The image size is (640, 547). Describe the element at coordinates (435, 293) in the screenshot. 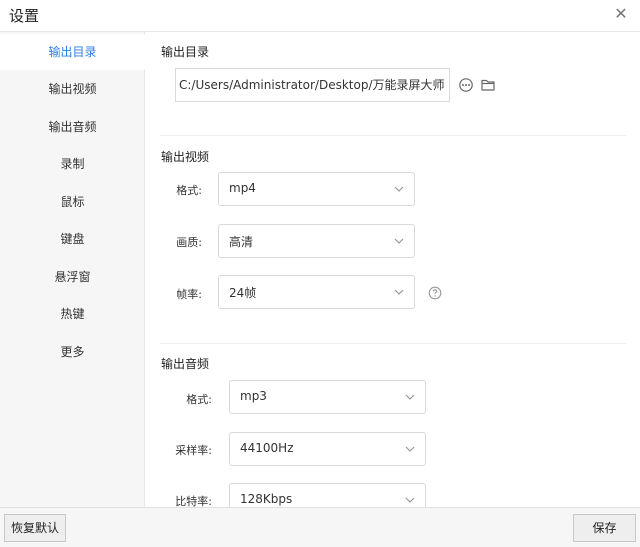

I see `question-circle-icon` at that location.